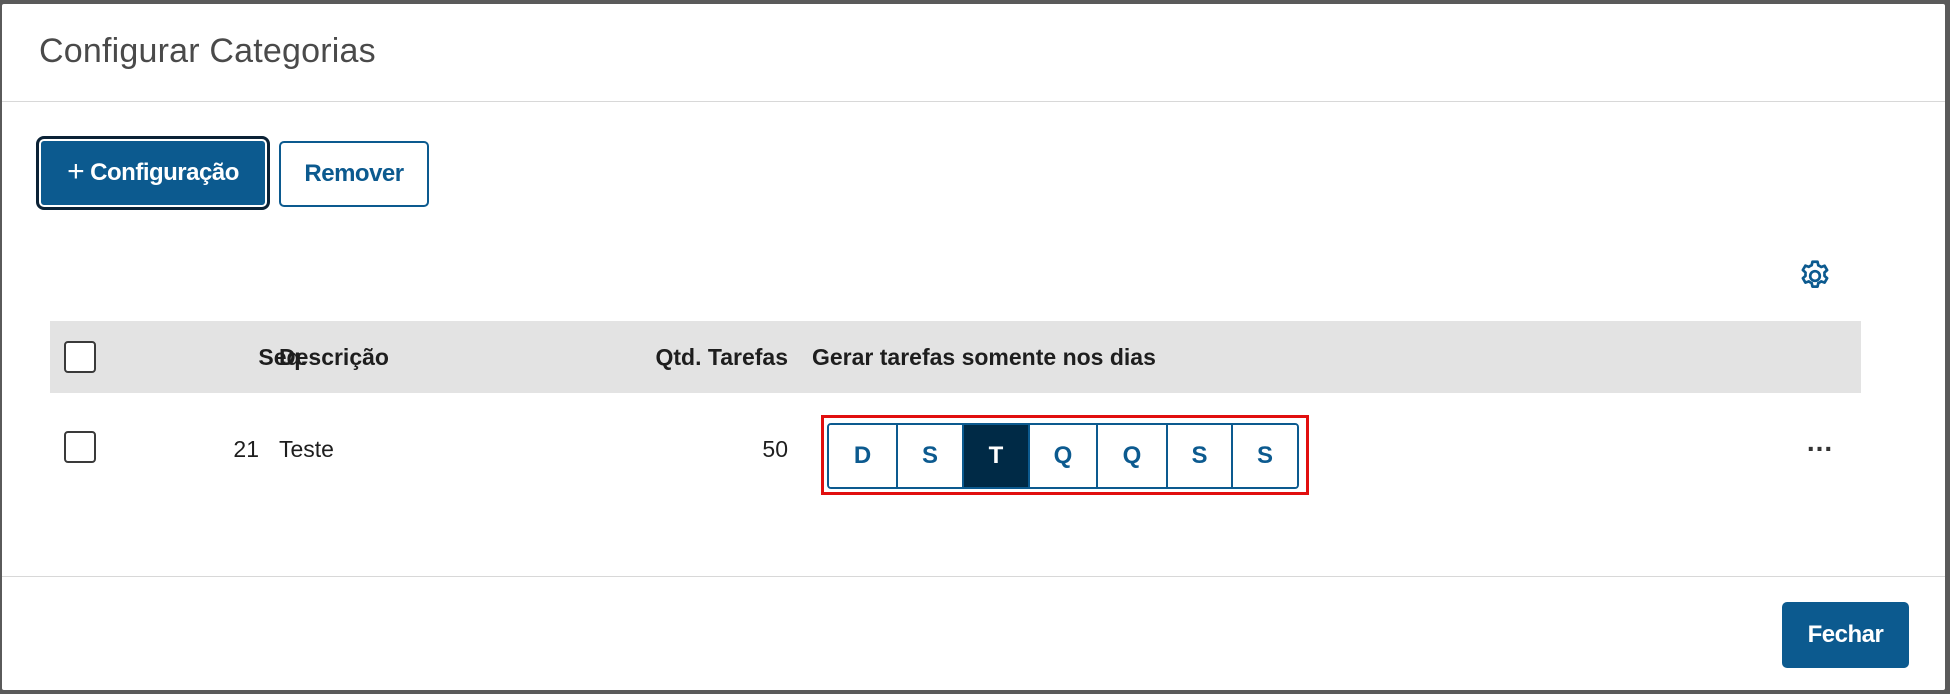 This screenshot has width=1950, height=694. I want to click on gear-icon, so click(1815, 276).